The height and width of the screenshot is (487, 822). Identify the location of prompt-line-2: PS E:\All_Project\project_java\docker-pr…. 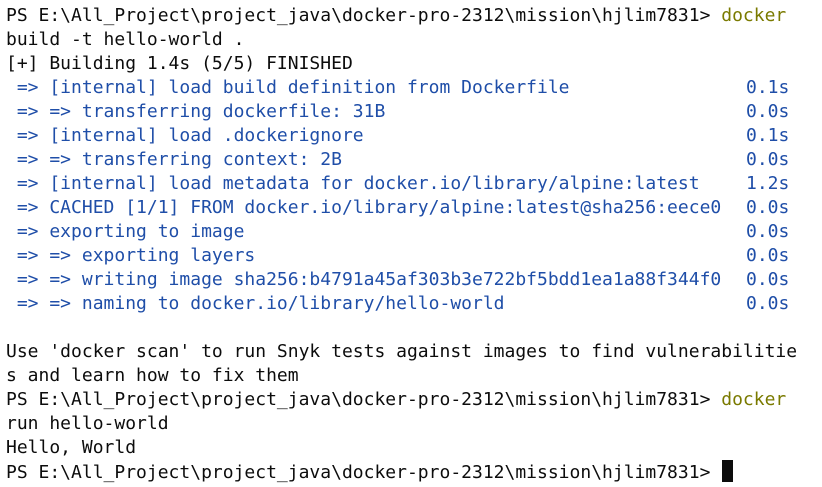
(414, 400).